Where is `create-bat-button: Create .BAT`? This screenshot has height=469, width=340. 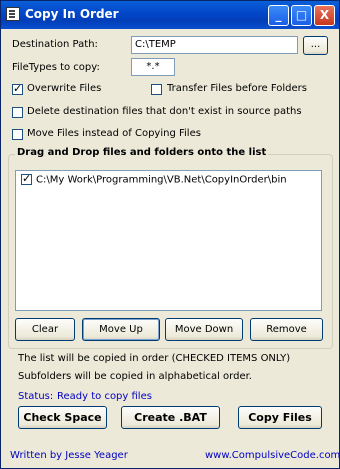 create-bat-button: Create .BAT is located at coordinates (170, 417).